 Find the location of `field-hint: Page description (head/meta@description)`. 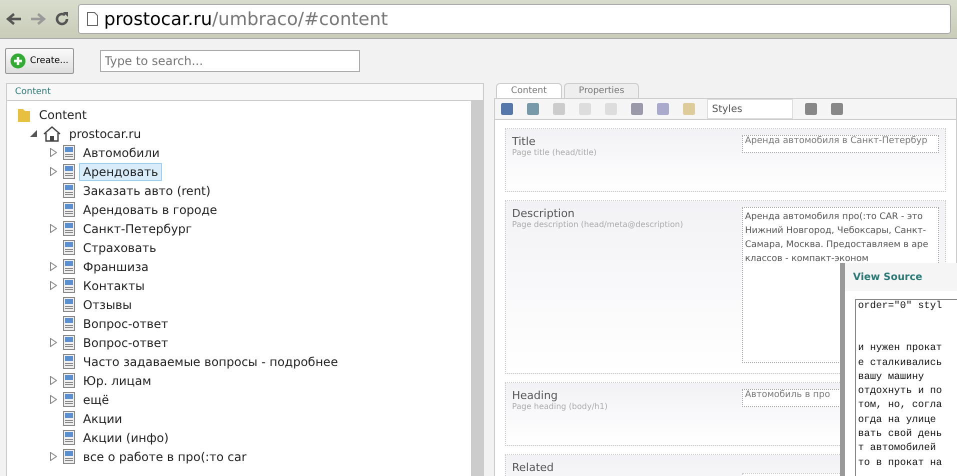

field-hint: Page description (head/meta@description) is located at coordinates (598, 224).